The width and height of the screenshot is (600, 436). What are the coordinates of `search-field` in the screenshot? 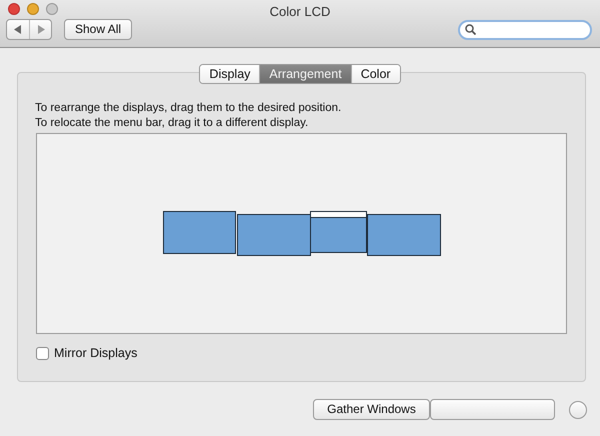 It's located at (525, 30).